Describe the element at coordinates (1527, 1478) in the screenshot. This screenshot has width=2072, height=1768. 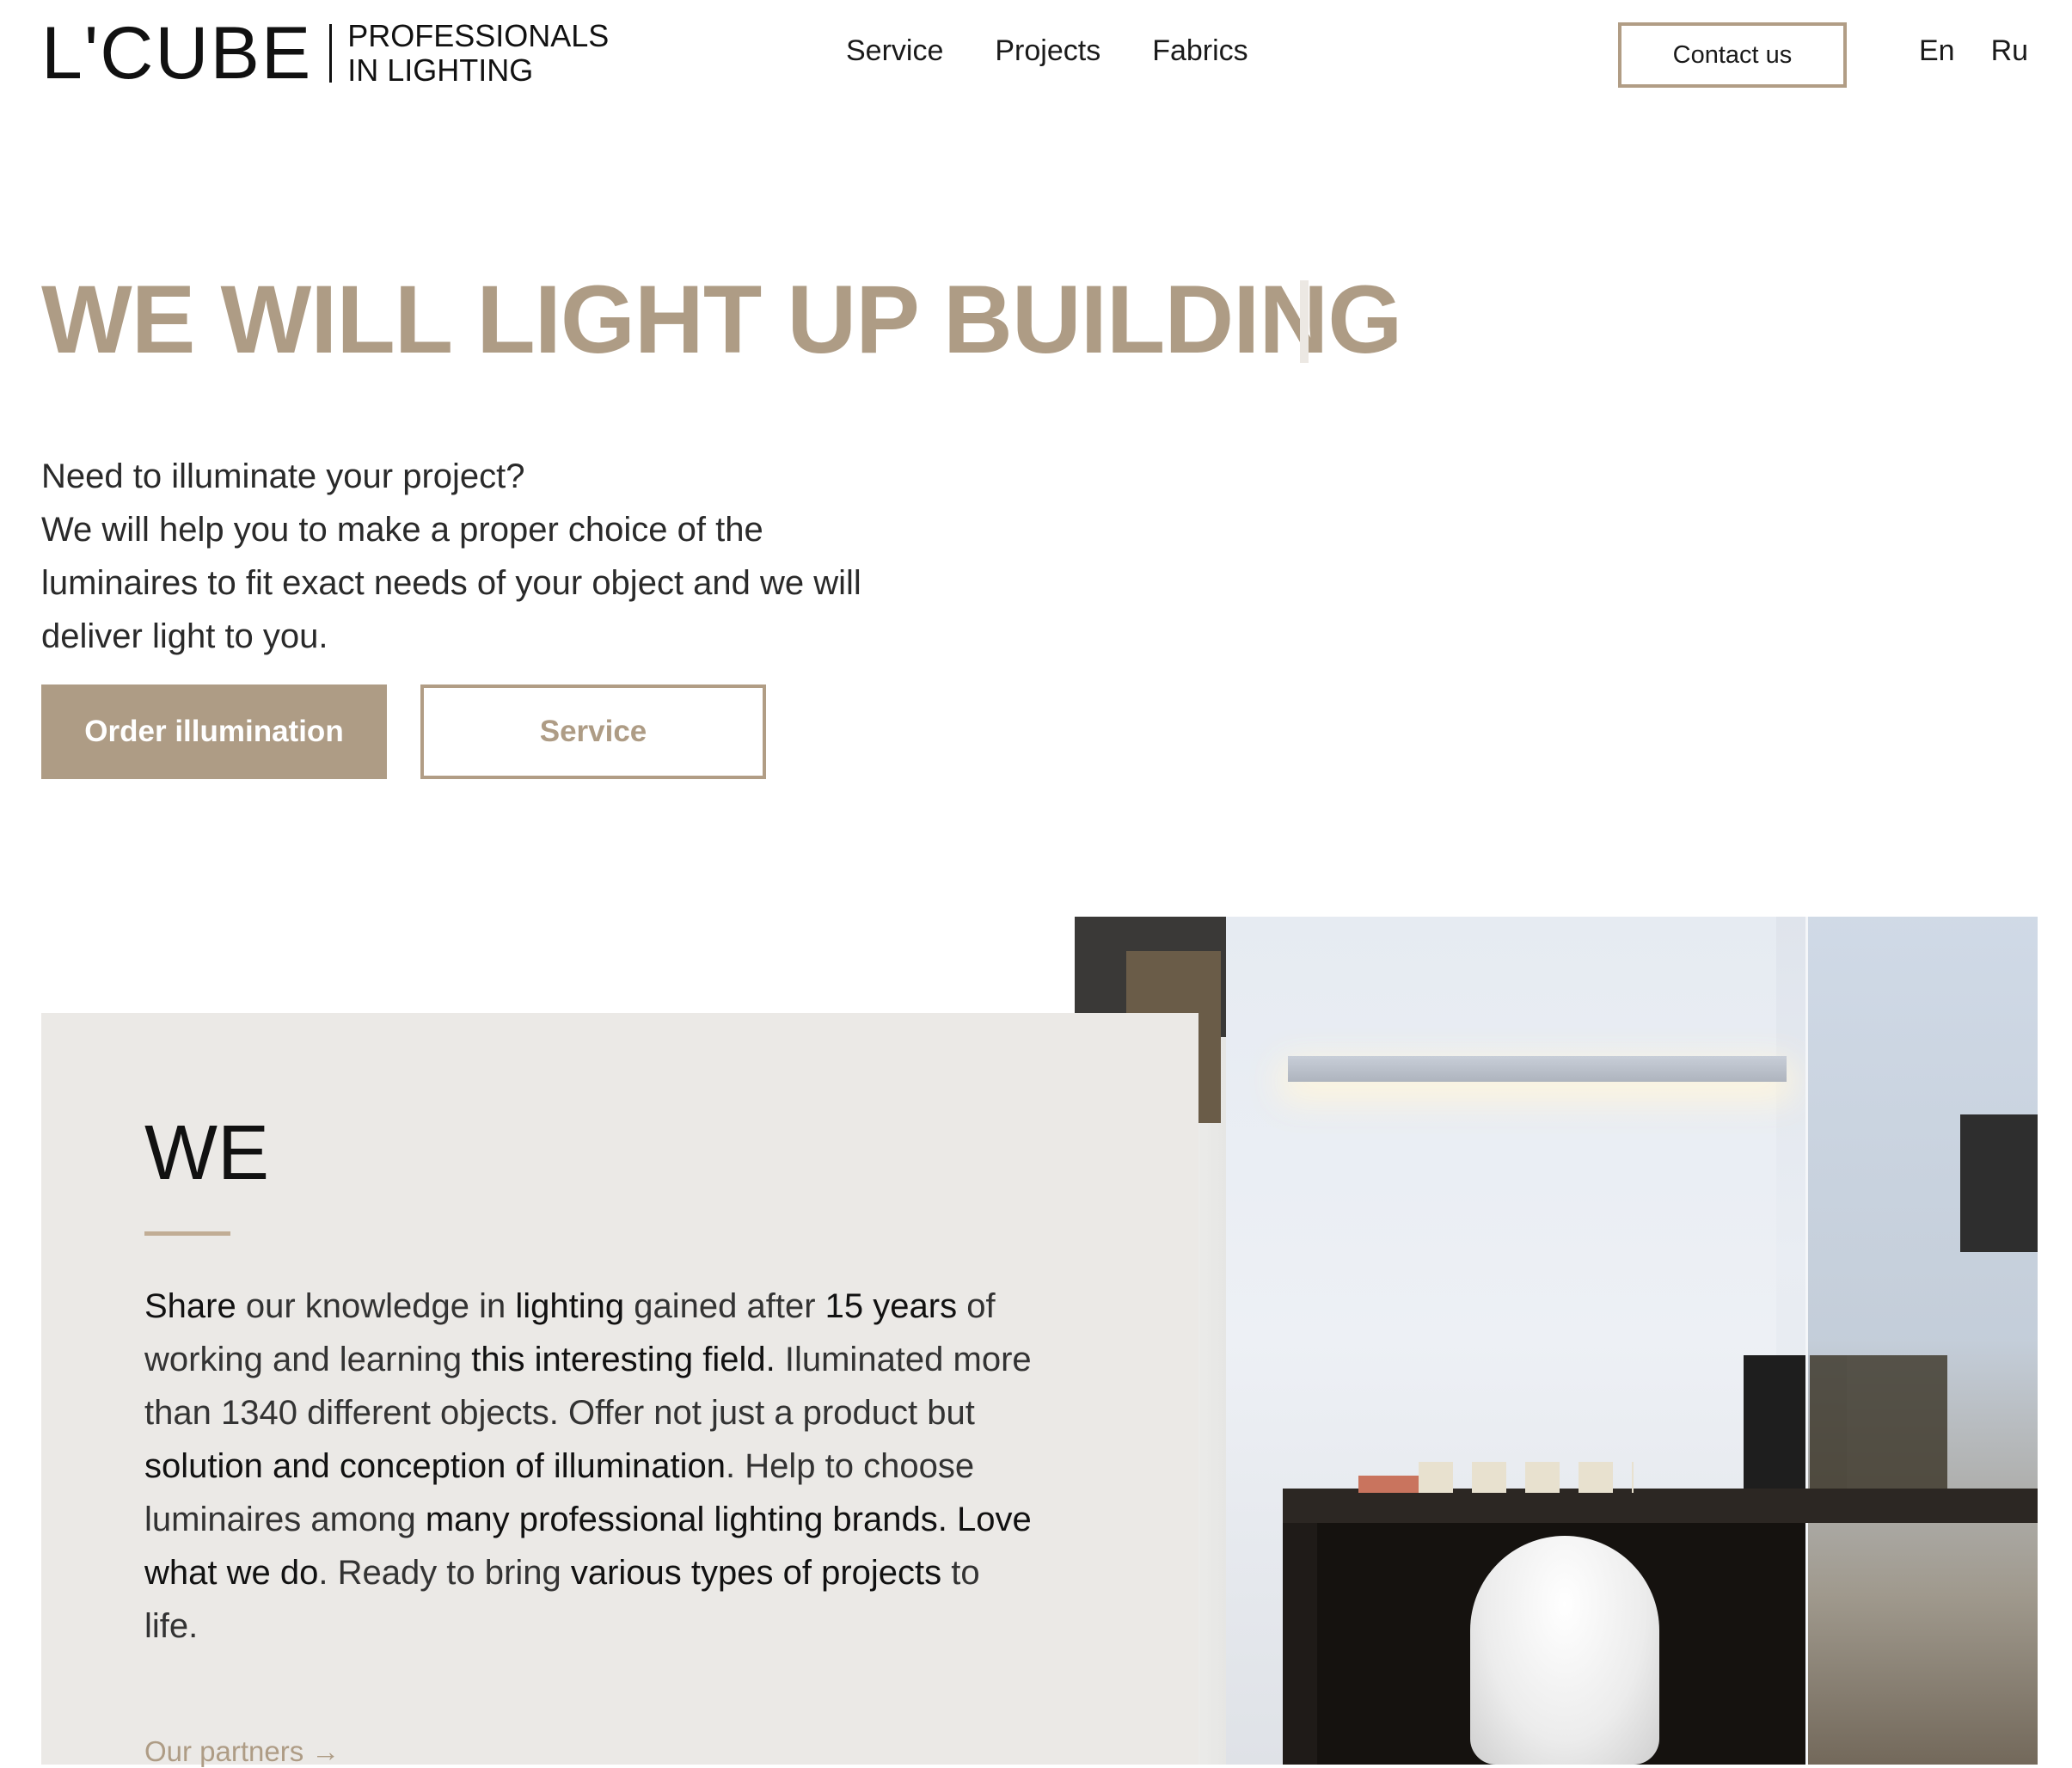
I see `photo-desk-boxes` at that location.